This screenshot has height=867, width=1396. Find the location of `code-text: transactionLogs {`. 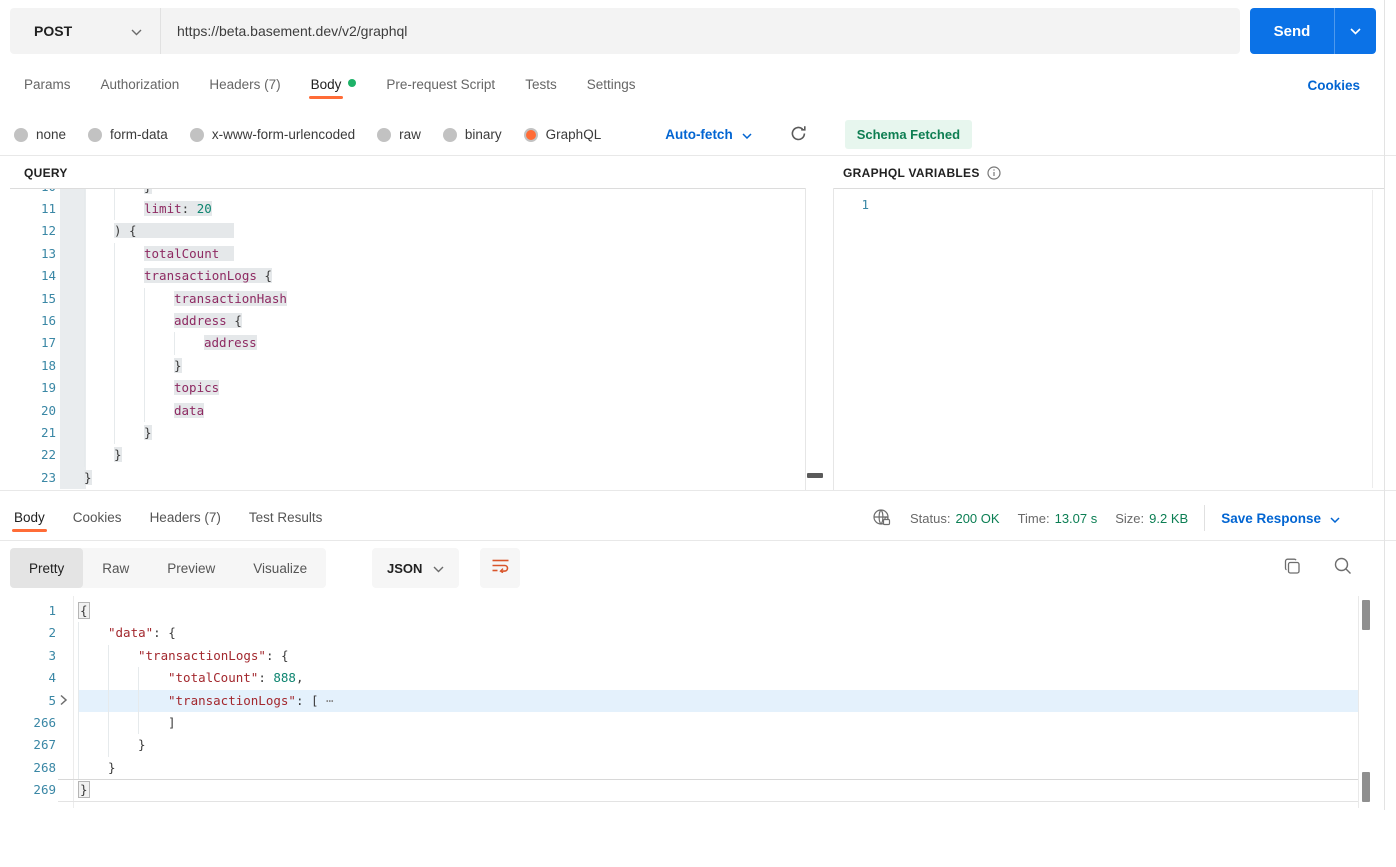

code-text: transactionLogs { is located at coordinates (444, 276).